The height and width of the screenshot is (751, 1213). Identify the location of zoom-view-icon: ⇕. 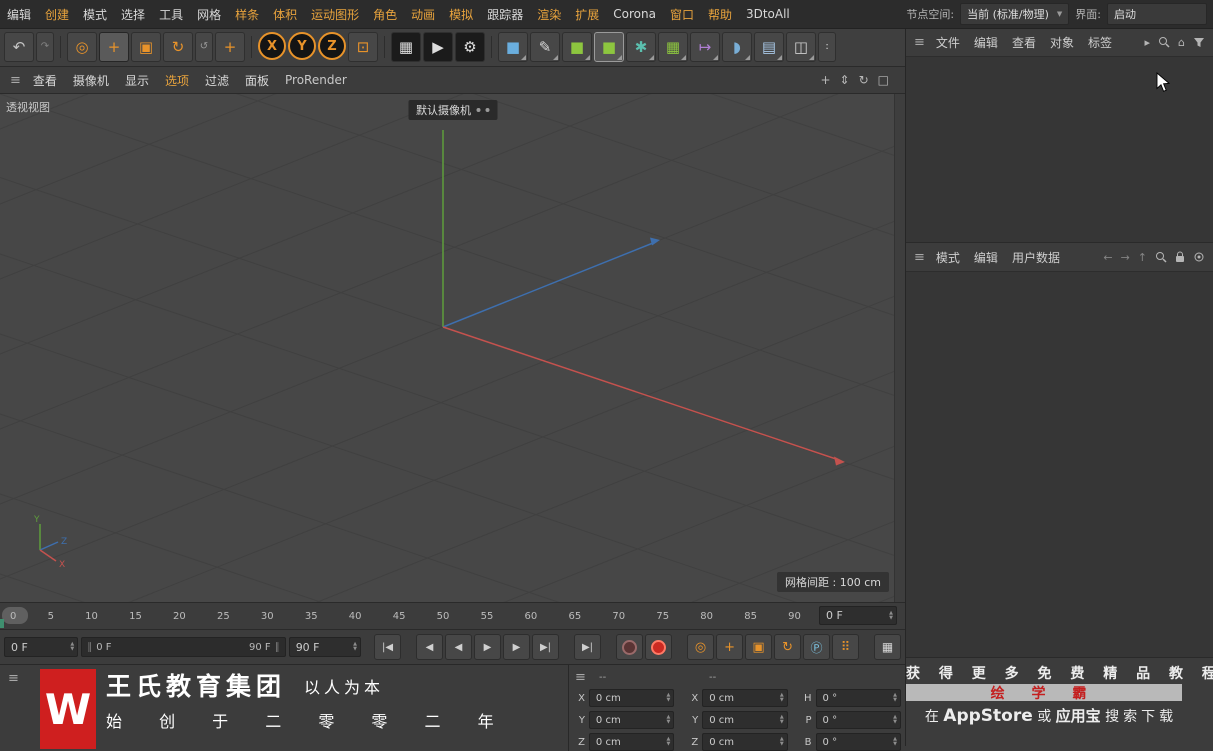
(845, 80).